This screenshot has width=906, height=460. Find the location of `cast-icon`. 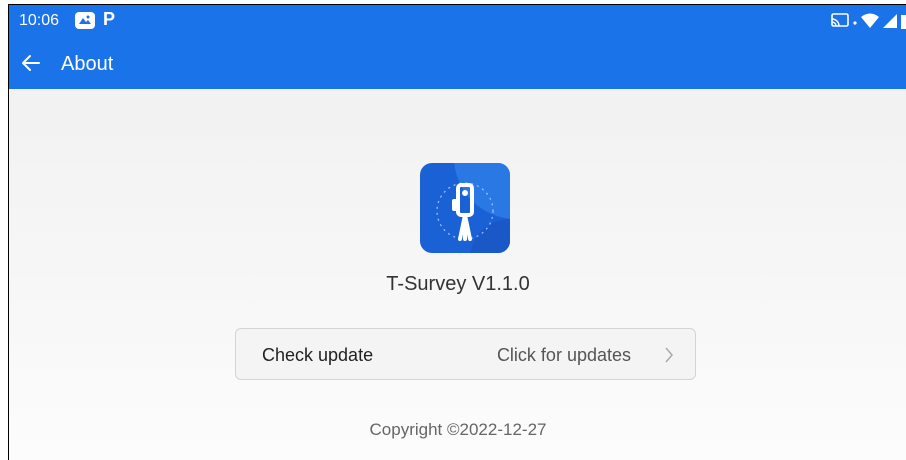

cast-icon is located at coordinates (840, 20).